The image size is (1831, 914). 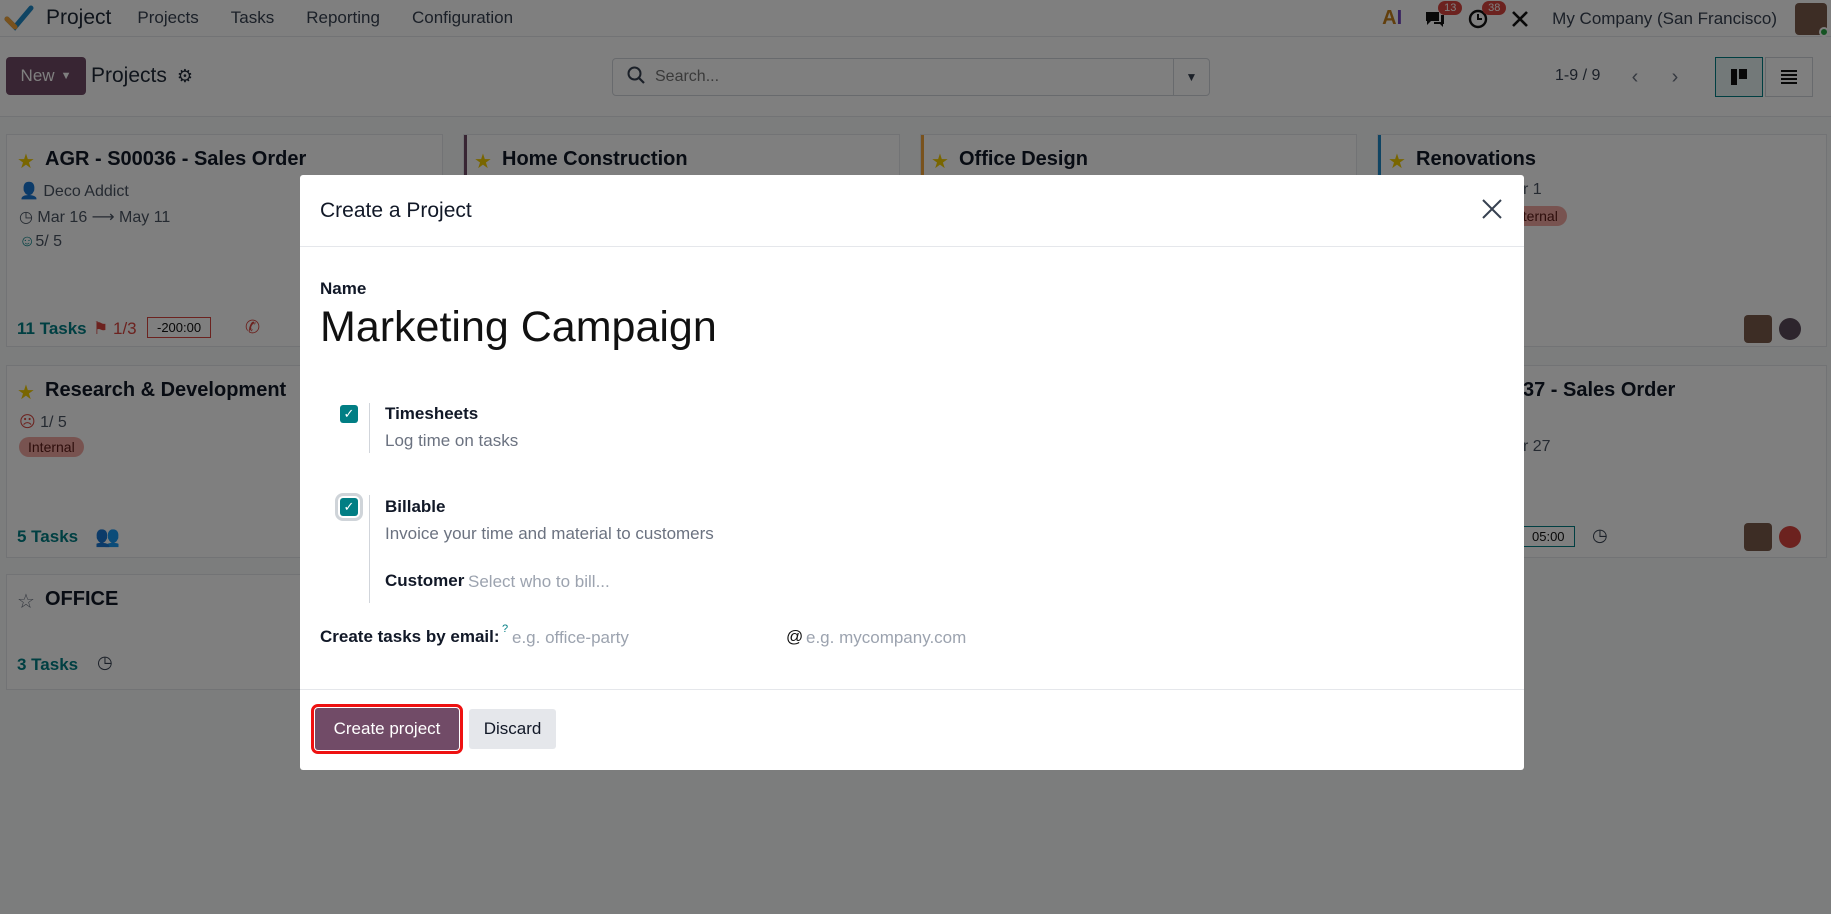 What do you see at coordinates (410, 636) in the screenshot?
I see `email-alias-label: Create tasks by email:` at bounding box center [410, 636].